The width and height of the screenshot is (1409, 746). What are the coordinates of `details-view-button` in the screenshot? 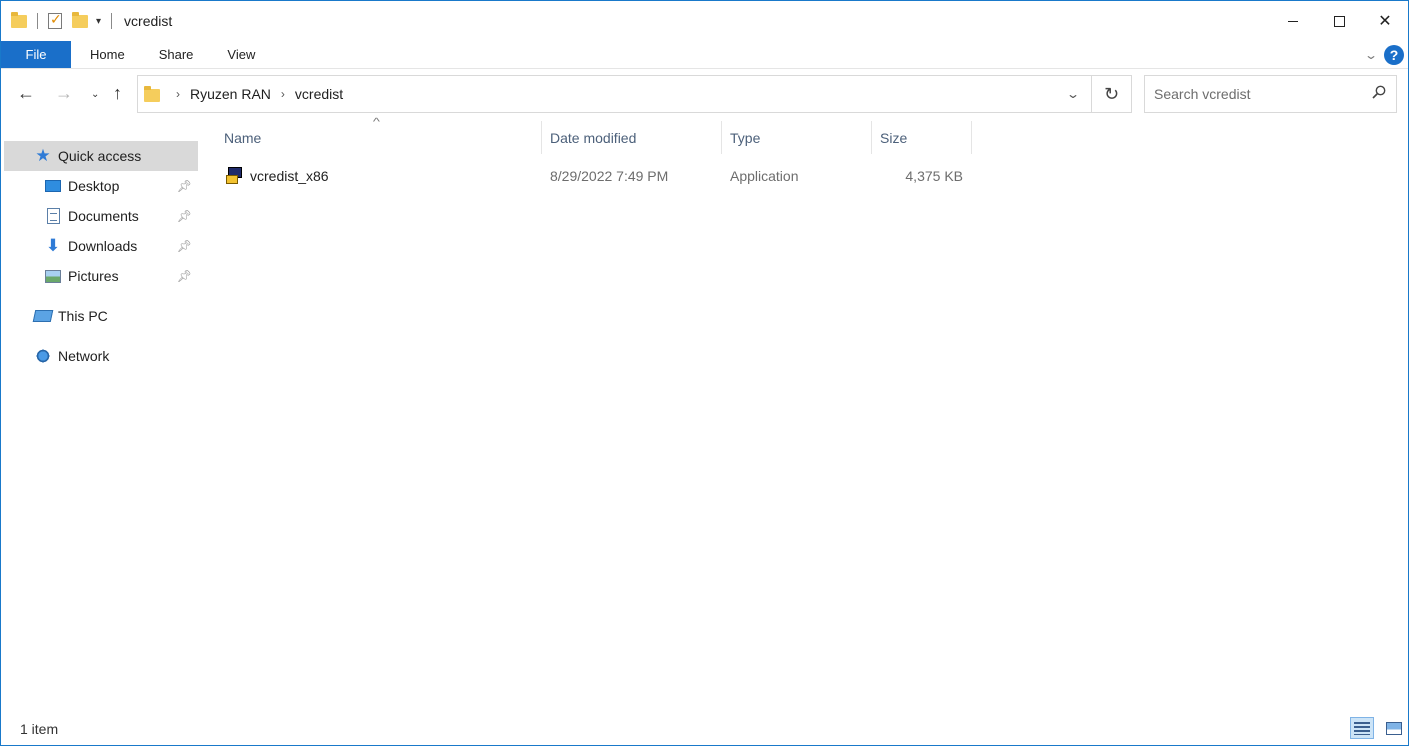 It's located at (1362, 728).